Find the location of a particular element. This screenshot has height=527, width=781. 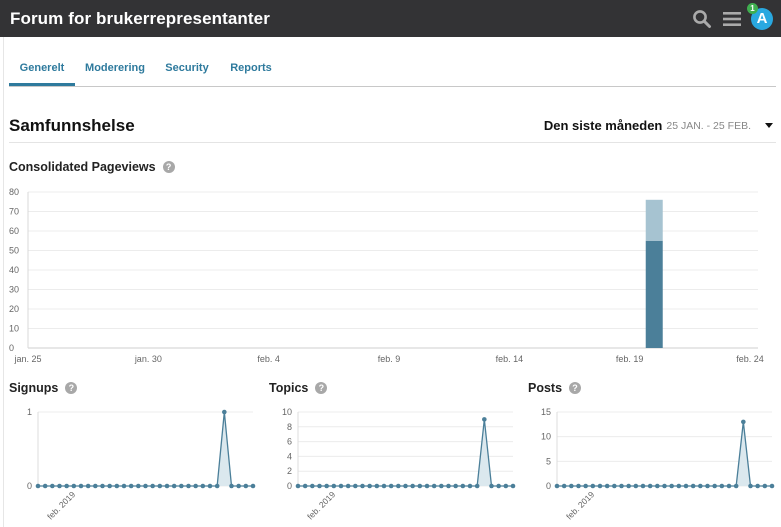

tab-reports: Reports is located at coordinates (251, 68).